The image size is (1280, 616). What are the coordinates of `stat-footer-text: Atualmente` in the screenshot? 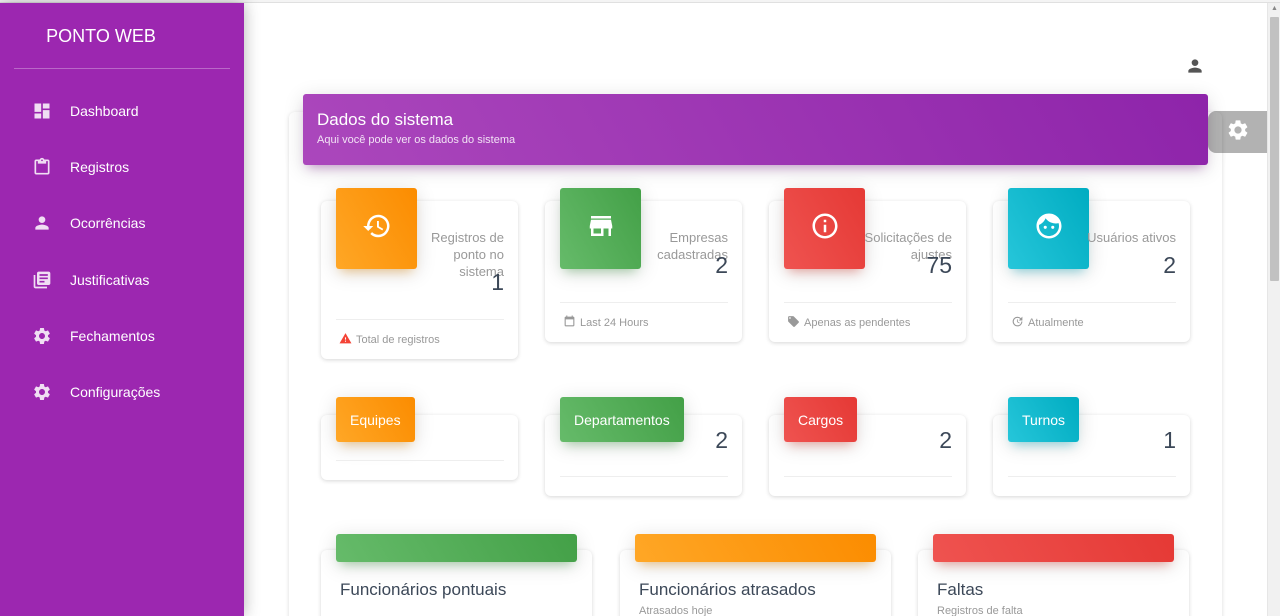 It's located at (1056, 323).